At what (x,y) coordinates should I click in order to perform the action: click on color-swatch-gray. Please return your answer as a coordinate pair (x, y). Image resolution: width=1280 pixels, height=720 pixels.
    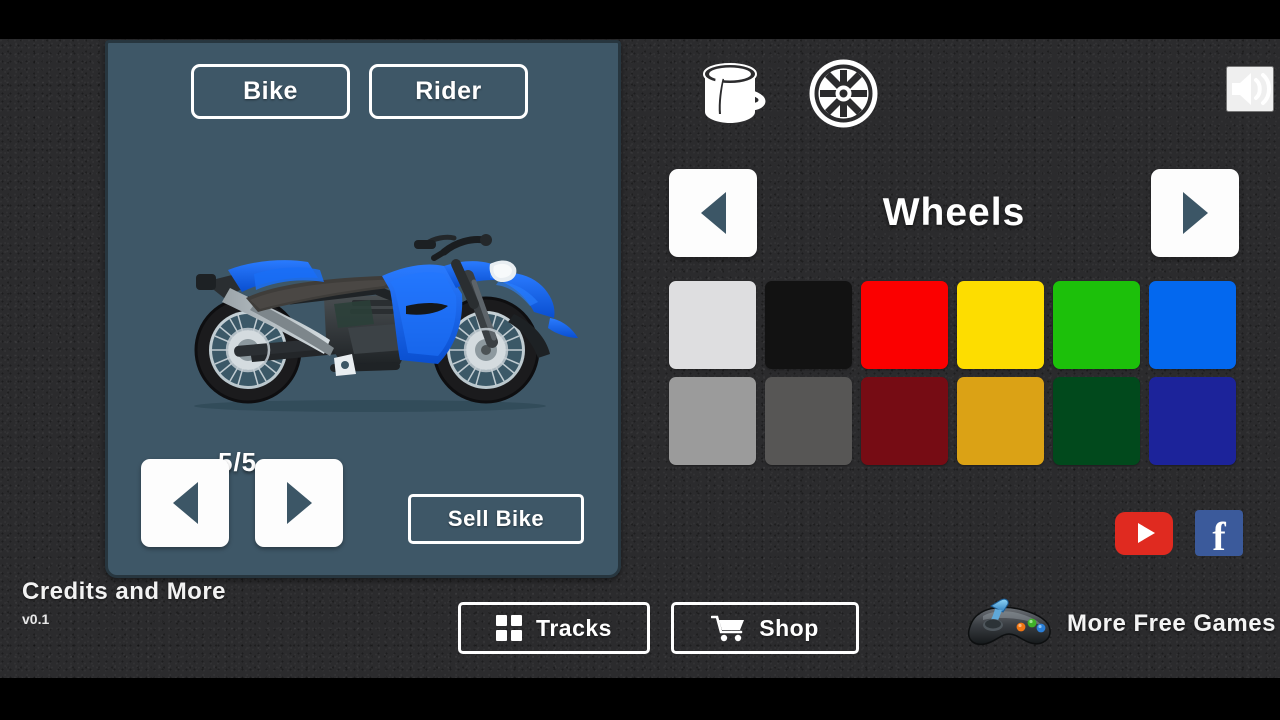
    Looking at the image, I should click on (712, 421).